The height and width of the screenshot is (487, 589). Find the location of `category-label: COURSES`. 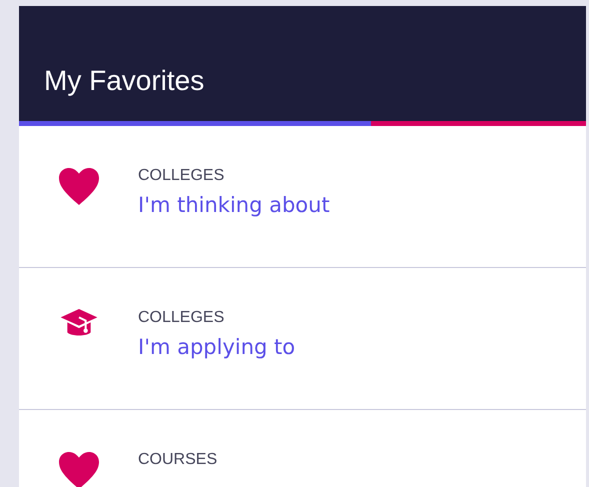

category-label: COURSES is located at coordinates (178, 460).